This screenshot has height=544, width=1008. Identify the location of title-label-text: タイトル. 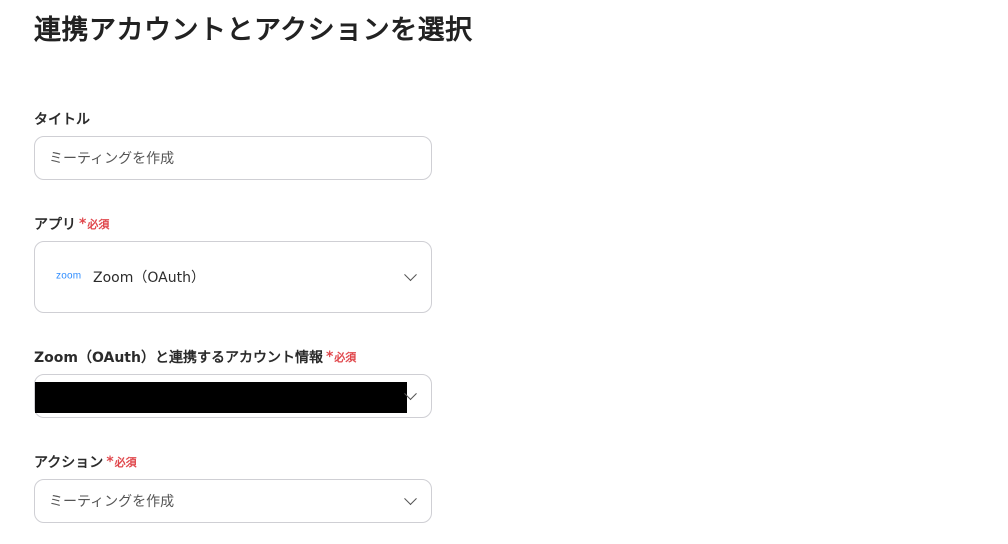
(62, 120).